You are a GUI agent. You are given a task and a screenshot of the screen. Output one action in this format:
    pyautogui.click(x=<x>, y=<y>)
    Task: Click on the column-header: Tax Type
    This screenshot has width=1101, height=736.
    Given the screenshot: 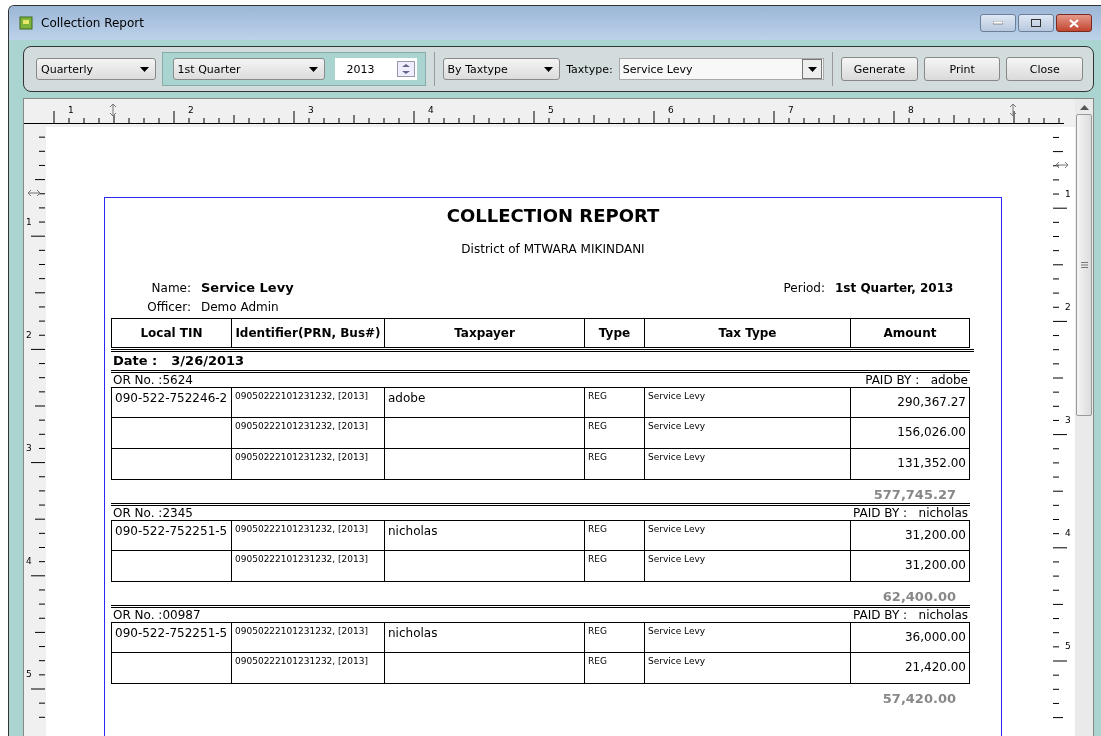 What is the action you would take?
    pyautogui.click(x=748, y=333)
    